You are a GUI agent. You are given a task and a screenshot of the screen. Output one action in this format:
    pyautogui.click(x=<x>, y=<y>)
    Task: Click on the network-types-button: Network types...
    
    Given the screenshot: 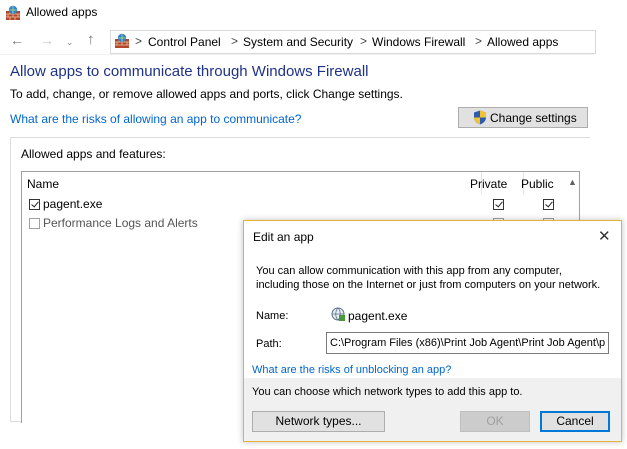 What is the action you would take?
    pyautogui.click(x=318, y=421)
    